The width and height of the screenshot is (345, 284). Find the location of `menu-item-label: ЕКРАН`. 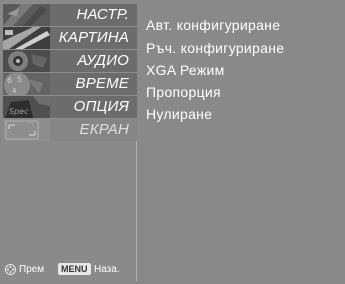

menu-item-label: ЕКРАН is located at coordinates (104, 129).